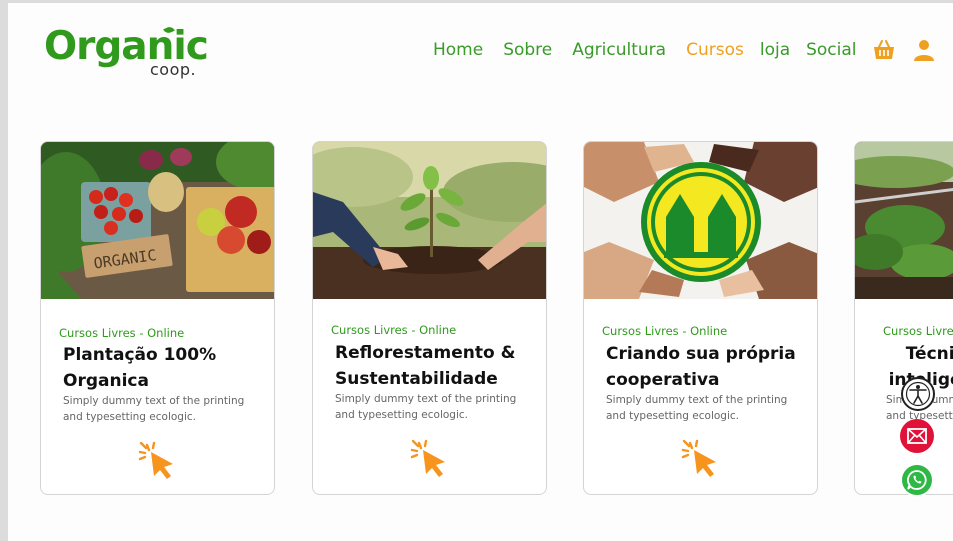  I want to click on card-image-vegetables: ORGANIC, so click(157, 220).